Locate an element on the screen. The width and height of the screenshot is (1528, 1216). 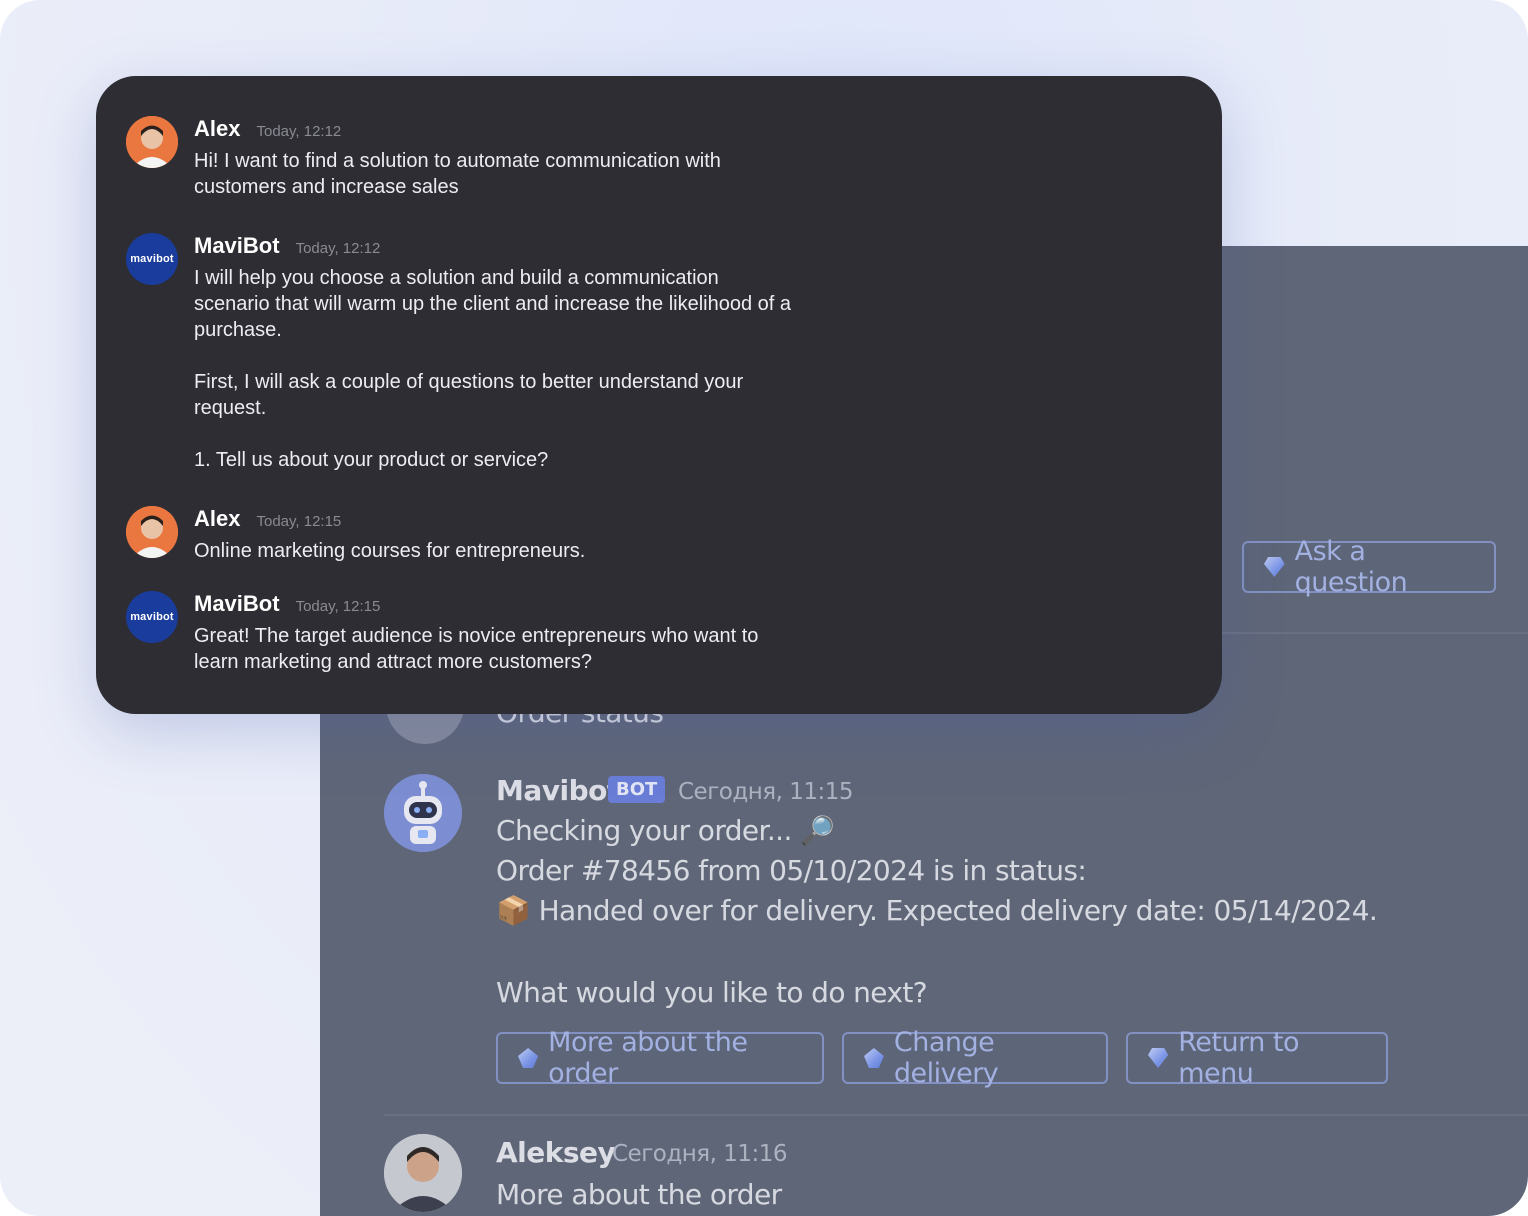
aleksey-avatar is located at coordinates (423, 1173).